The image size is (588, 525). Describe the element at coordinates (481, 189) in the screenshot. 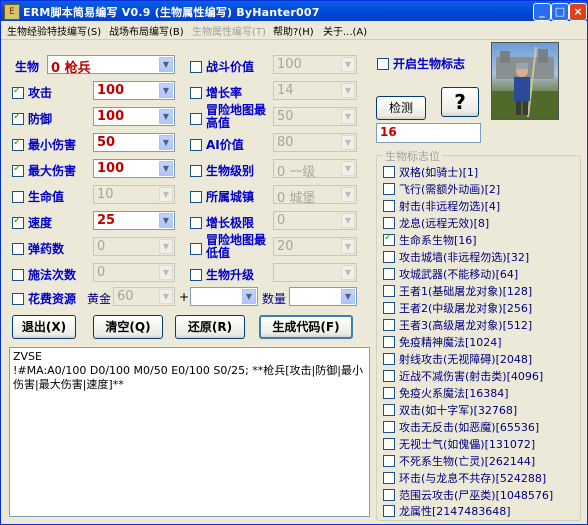

I see `flag-item: 飞行(需额外动画)[2]` at that location.